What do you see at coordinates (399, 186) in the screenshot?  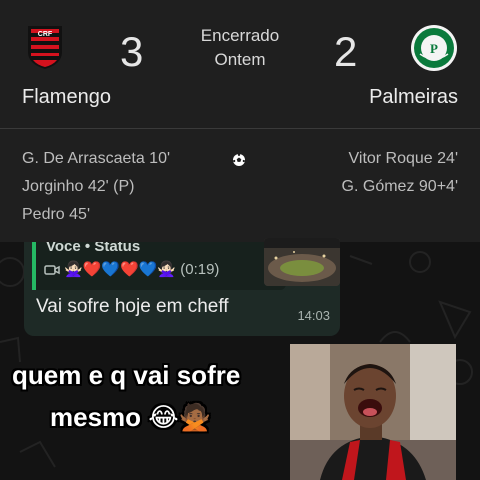 I see `away-scorer: G. Gómez 90+4'` at bounding box center [399, 186].